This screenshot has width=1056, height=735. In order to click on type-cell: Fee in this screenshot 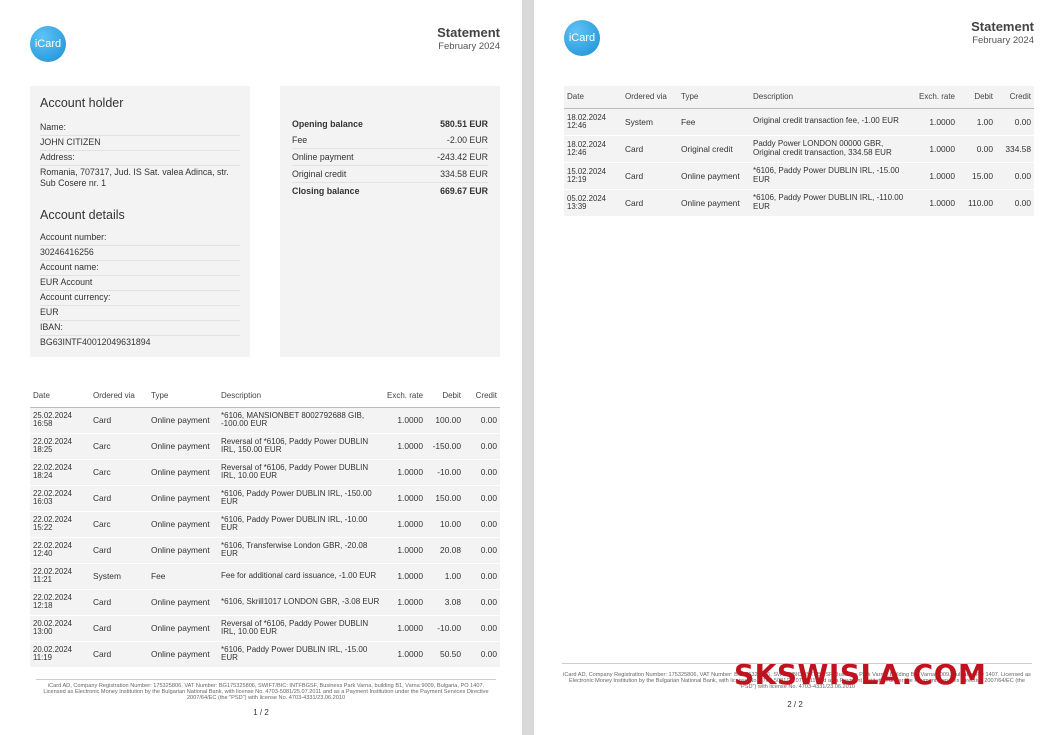, I will do `click(714, 122)`.